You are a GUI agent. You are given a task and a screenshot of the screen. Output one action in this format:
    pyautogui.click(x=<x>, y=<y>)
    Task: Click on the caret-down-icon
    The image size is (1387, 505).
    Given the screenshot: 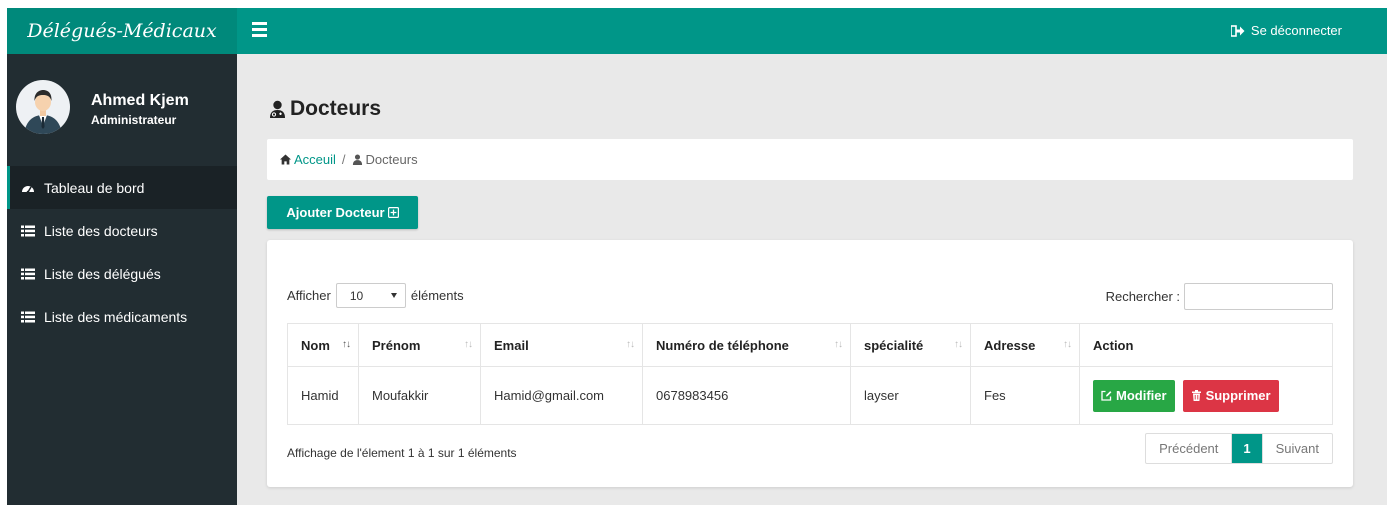 What is the action you would take?
    pyautogui.click(x=393, y=295)
    